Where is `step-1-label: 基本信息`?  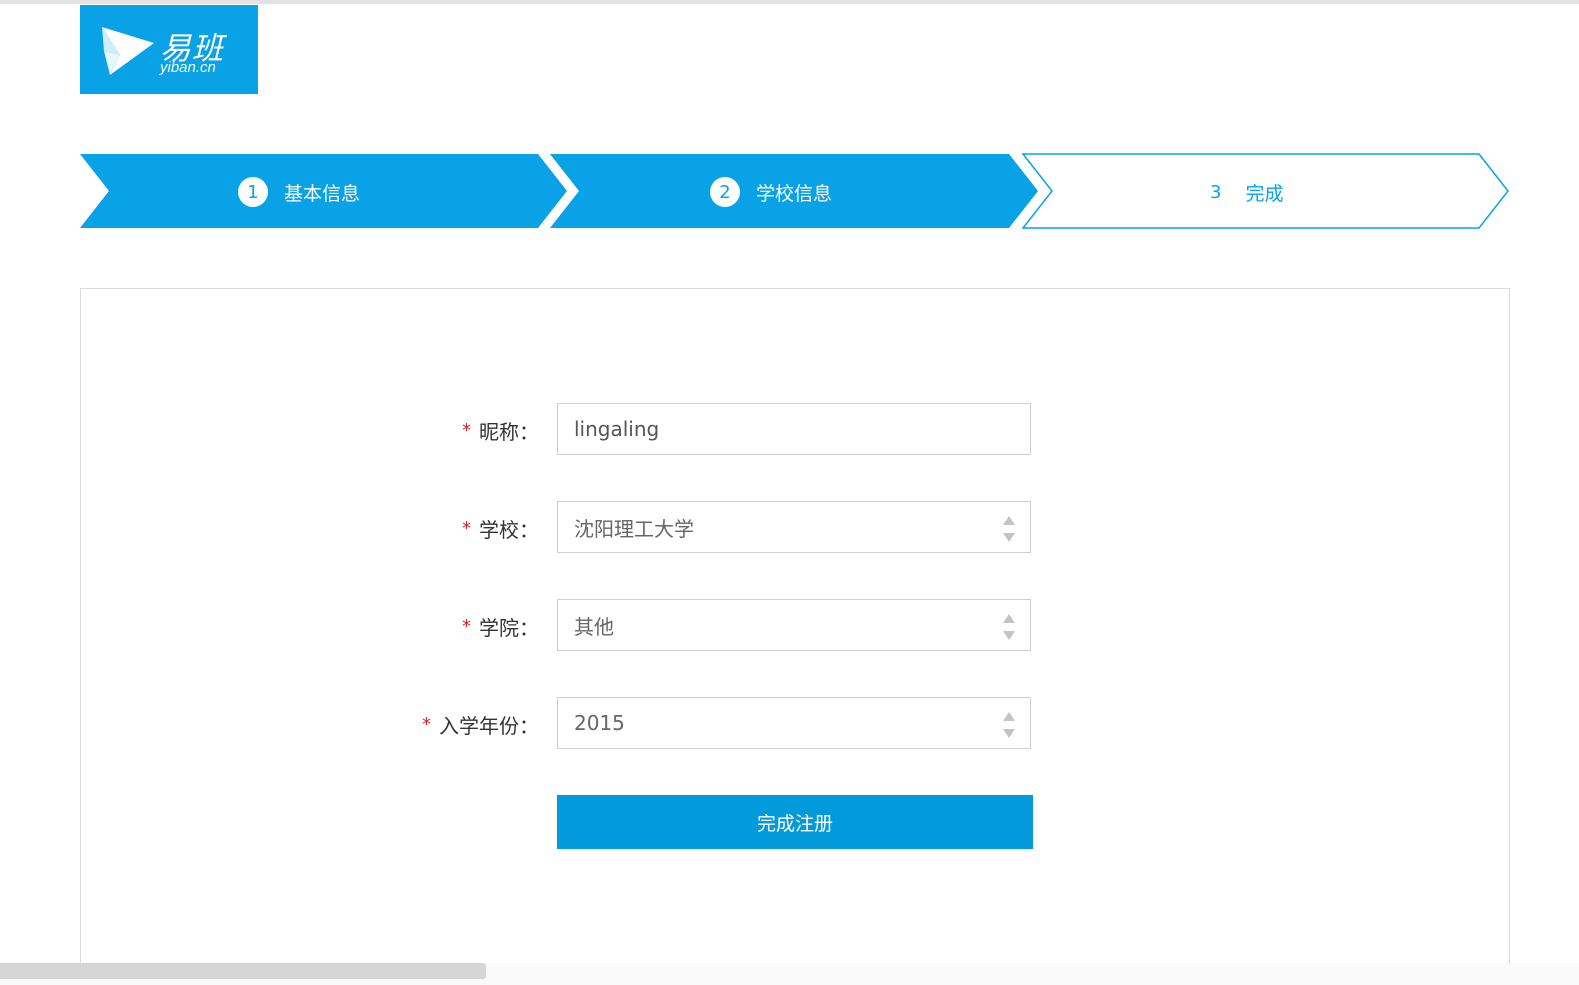
step-1-label: 基本信息 is located at coordinates (322, 193).